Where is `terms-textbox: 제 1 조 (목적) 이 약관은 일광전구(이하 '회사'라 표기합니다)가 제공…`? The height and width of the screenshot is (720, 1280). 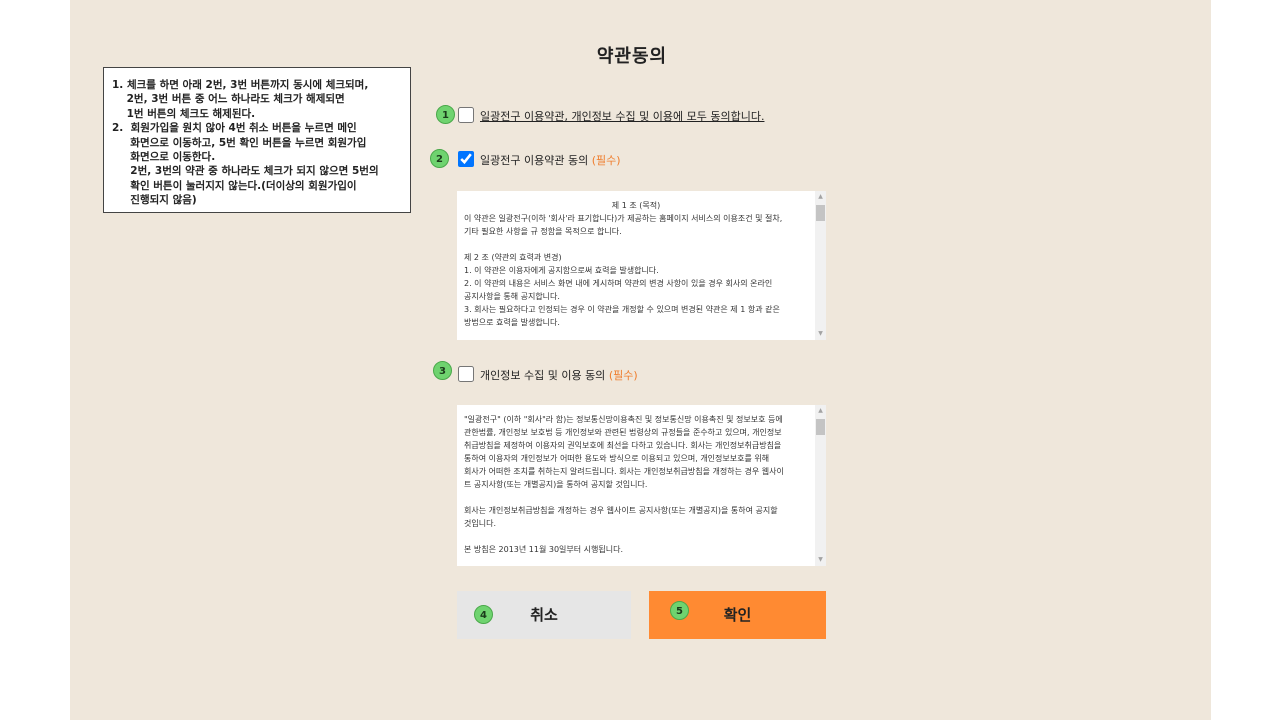
terms-textbox: 제 1 조 (목적) 이 약관은 일광전구(이하 '회사'라 표기합니다)가 제공… is located at coordinates (641, 265).